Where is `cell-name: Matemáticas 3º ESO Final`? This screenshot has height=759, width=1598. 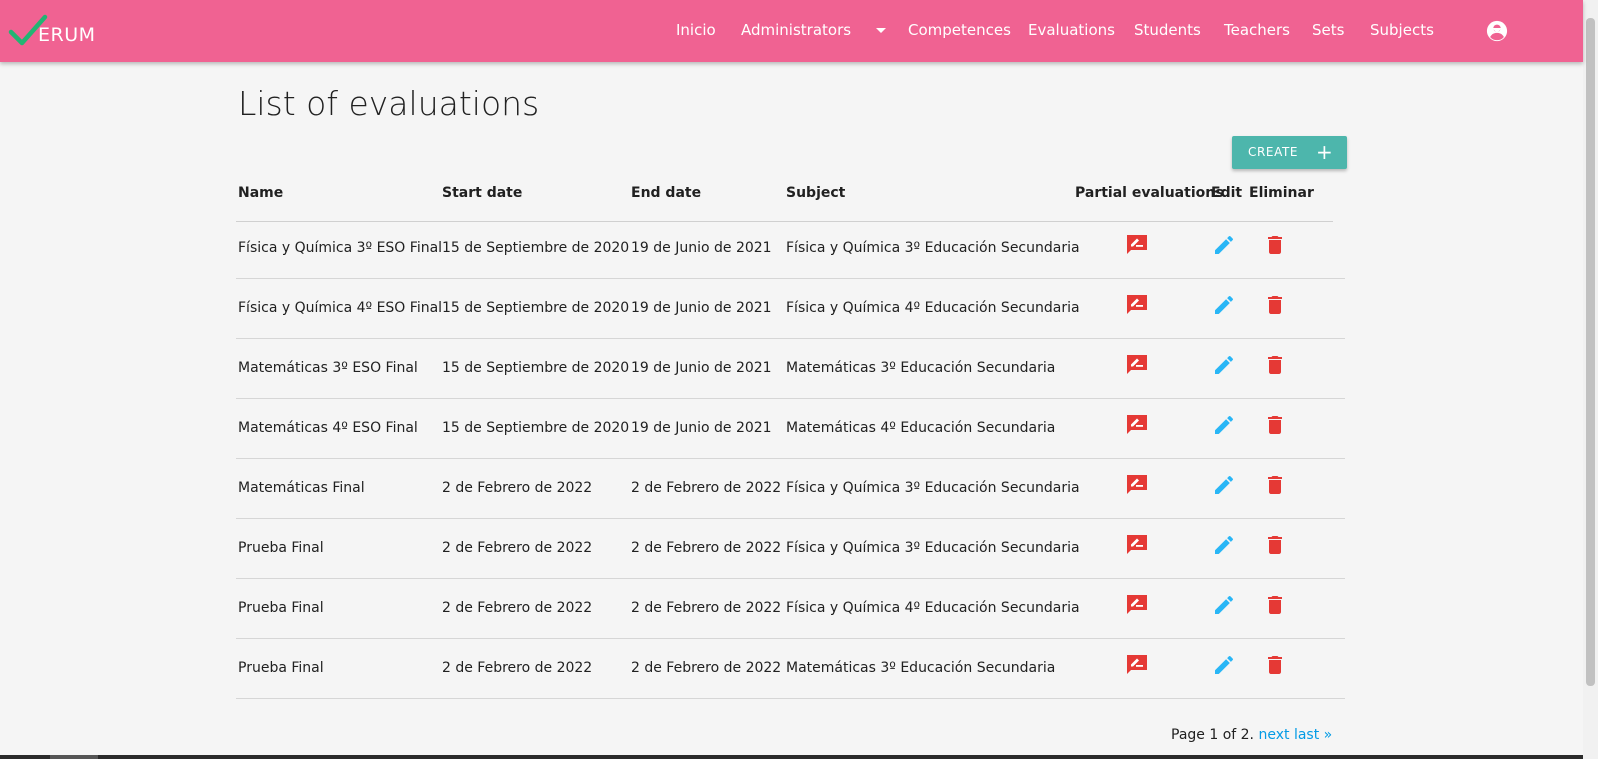
cell-name: Matemáticas 3º ESO Final is located at coordinates (328, 368).